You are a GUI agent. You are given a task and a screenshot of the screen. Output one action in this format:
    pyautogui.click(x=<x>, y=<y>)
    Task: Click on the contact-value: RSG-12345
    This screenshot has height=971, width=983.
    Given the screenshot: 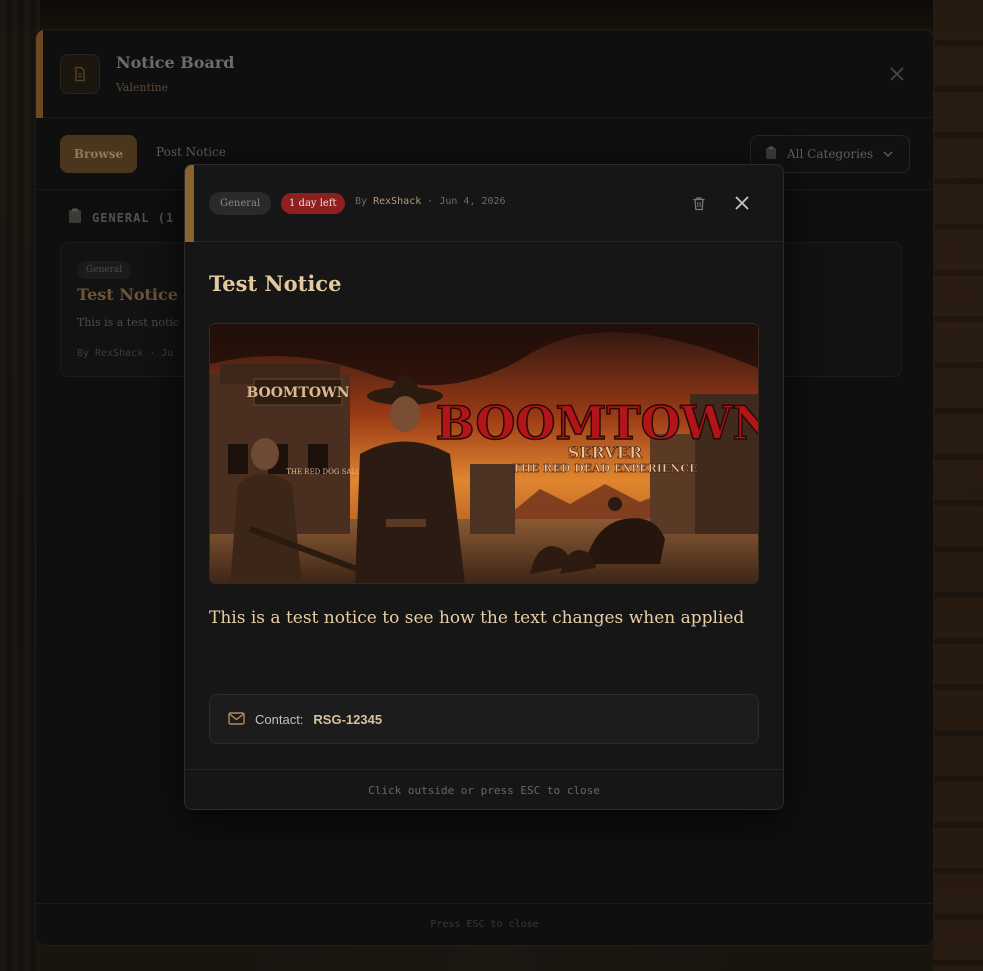 What is the action you would take?
    pyautogui.click(x=348, y=719)
    